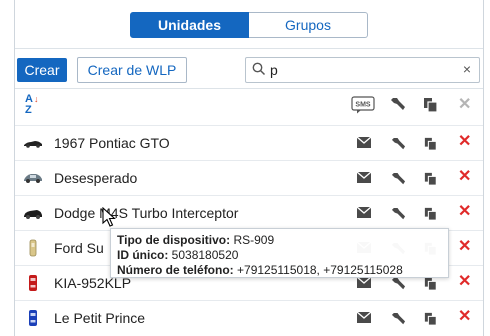 Image resolution: width=490 pixels, height=336 pixels. I want to click on list-header: A Z ↓ SMS ✕, so click(249, 105).